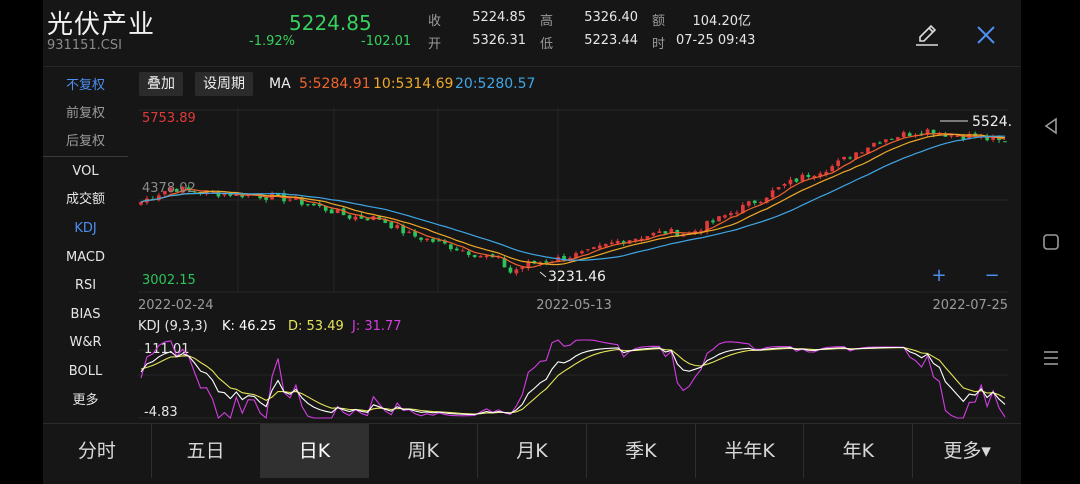 The width and height of the screenshot is (1080, 484). What do you see at coordinates (85, 315) in the screenshot?
I see `indicator-bias: BIAS` at bounding box center [85, 315].